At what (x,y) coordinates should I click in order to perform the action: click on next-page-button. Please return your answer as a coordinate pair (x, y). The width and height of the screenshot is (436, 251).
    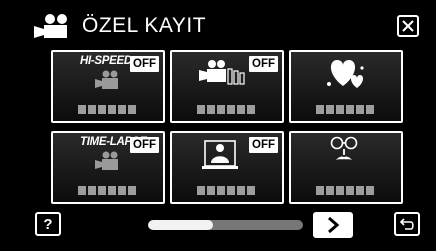
    Looking at the image, I should click on (333, 225).